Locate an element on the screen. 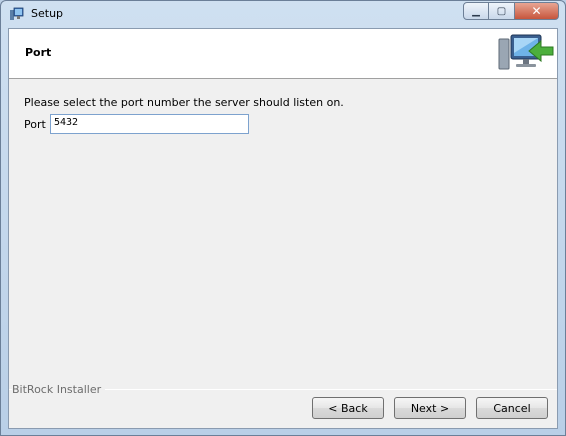 Image resolution: width=566 pixels, height=436 pixels. computer-arrow-icon is located at coordinates (526, 52).